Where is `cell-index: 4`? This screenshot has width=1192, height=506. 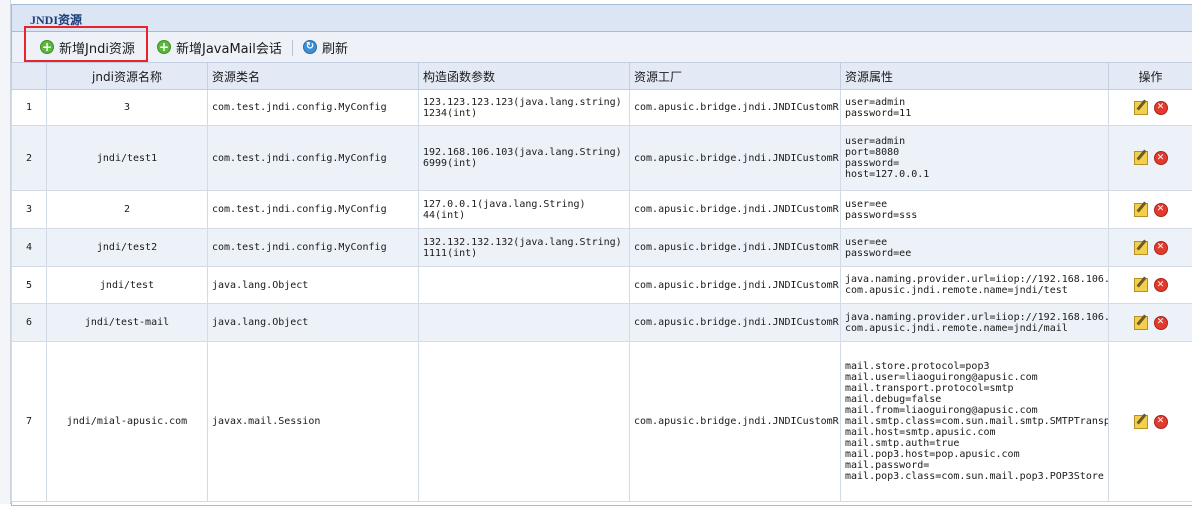
cell-index: 4 is located at coordinates (29, 248).